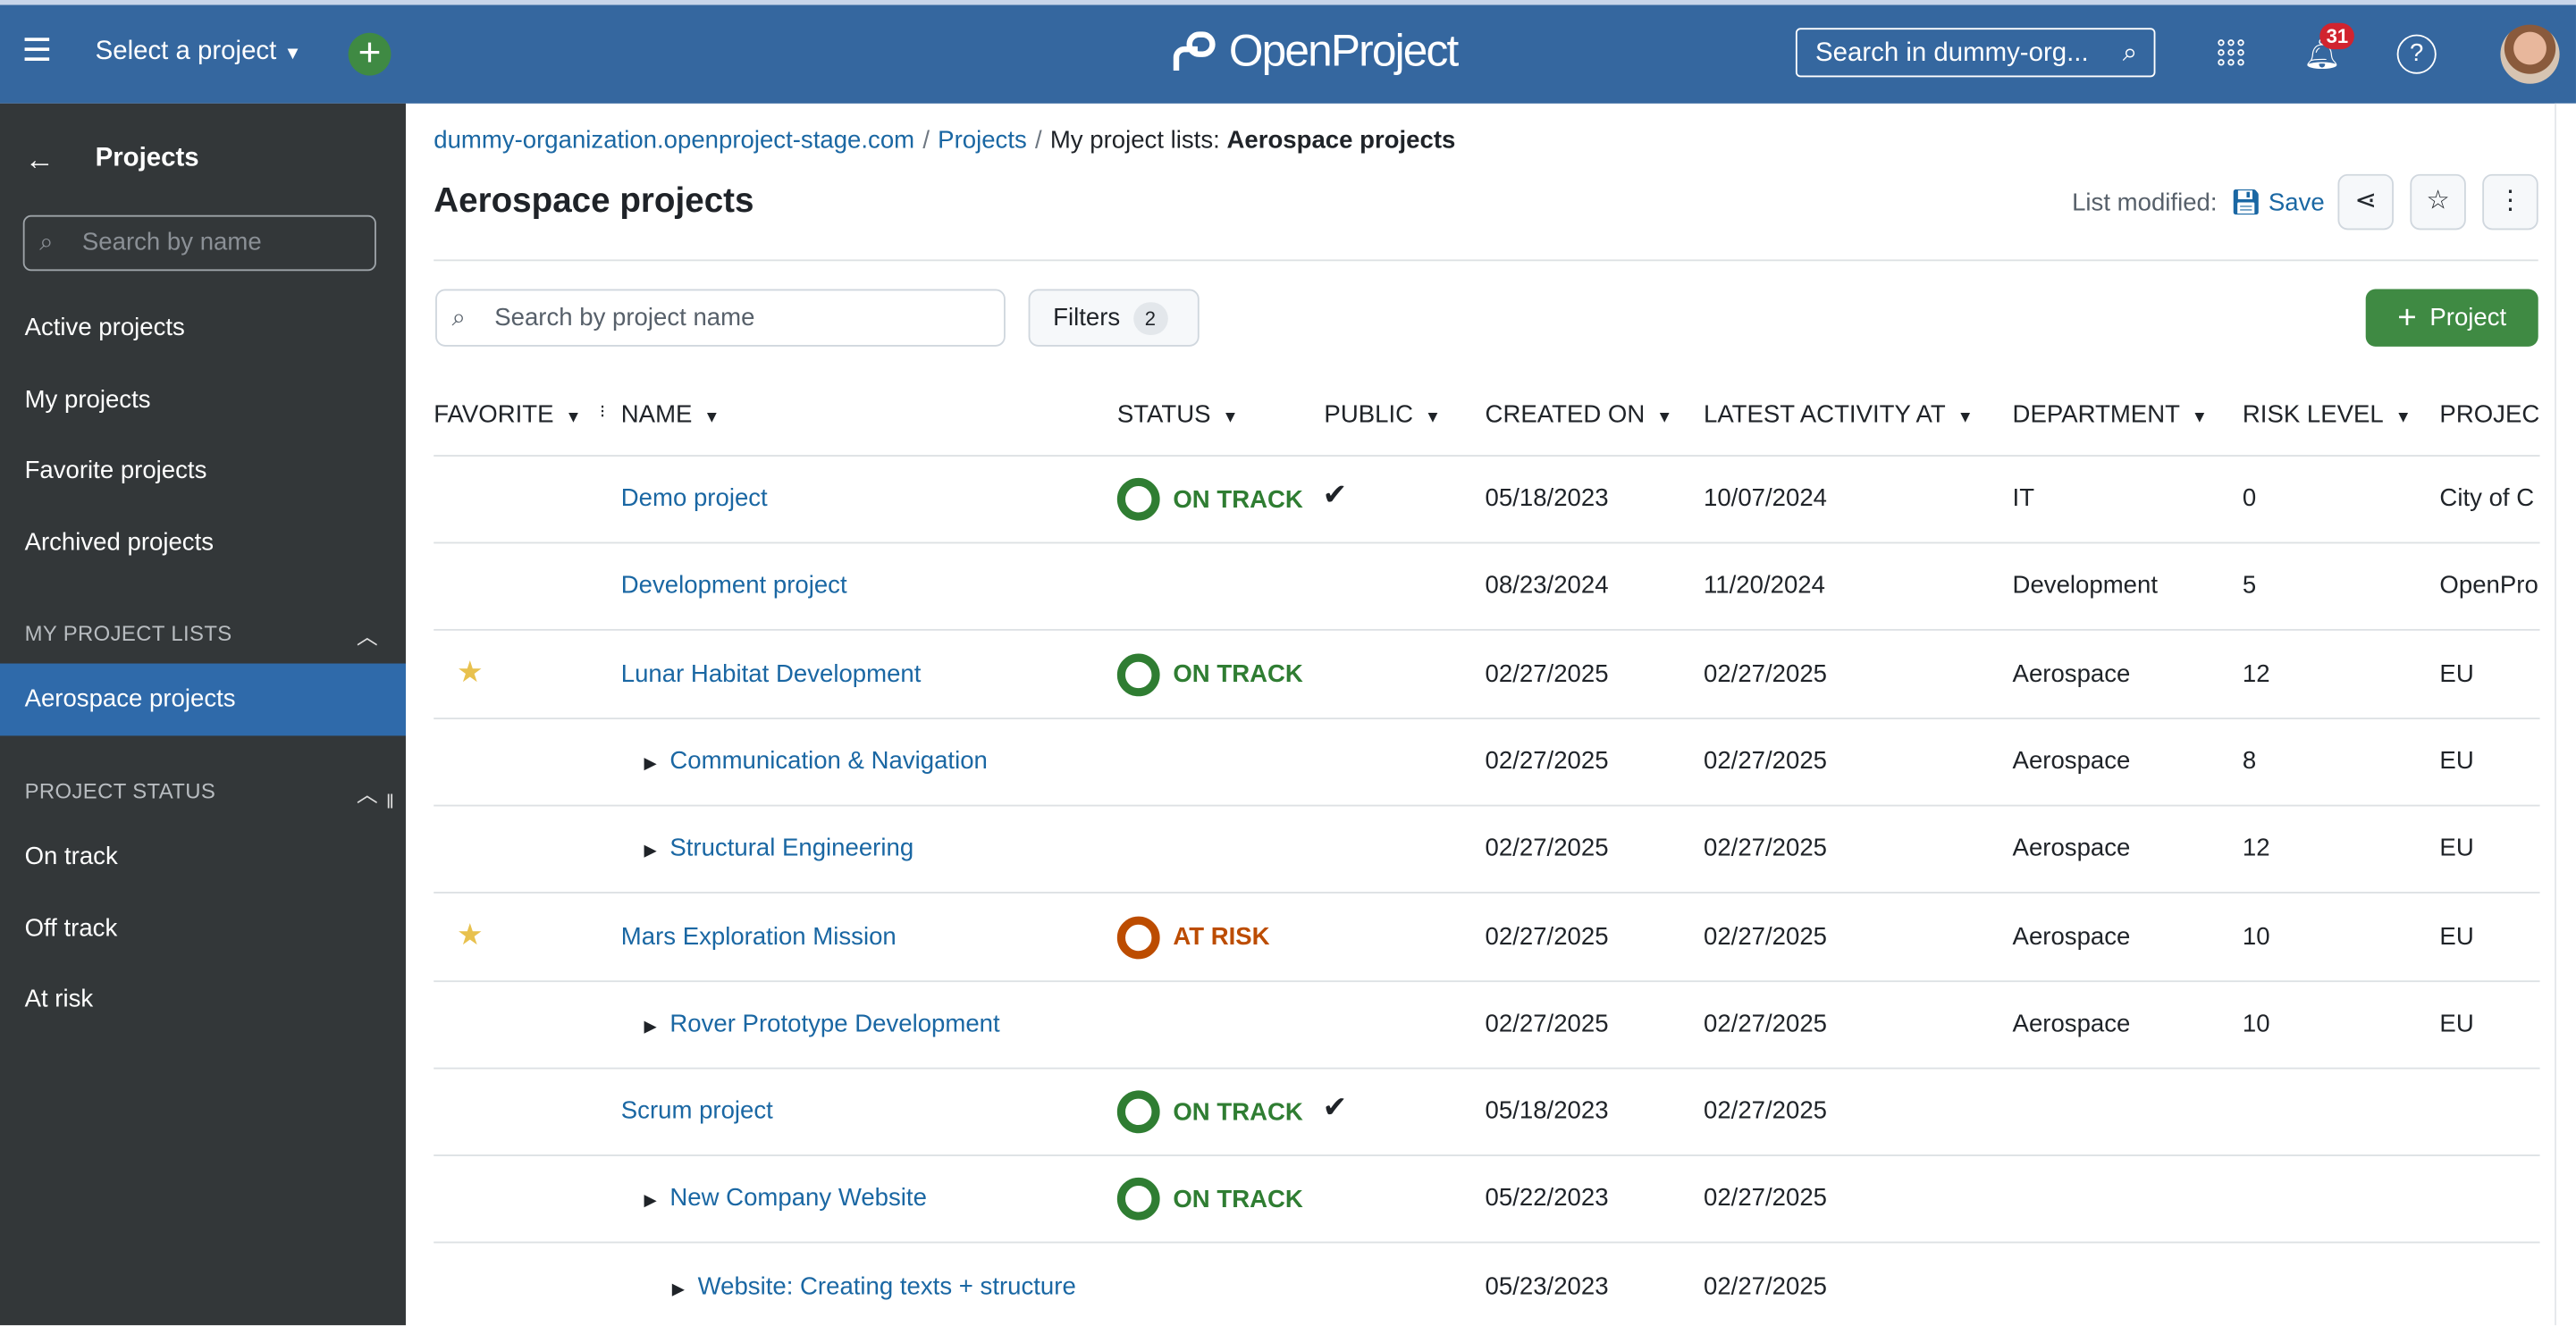 Image resolution: width=2576 pixels, height=1326 pixels. I want to click on risk-cell: 12, so click(2256, 849).